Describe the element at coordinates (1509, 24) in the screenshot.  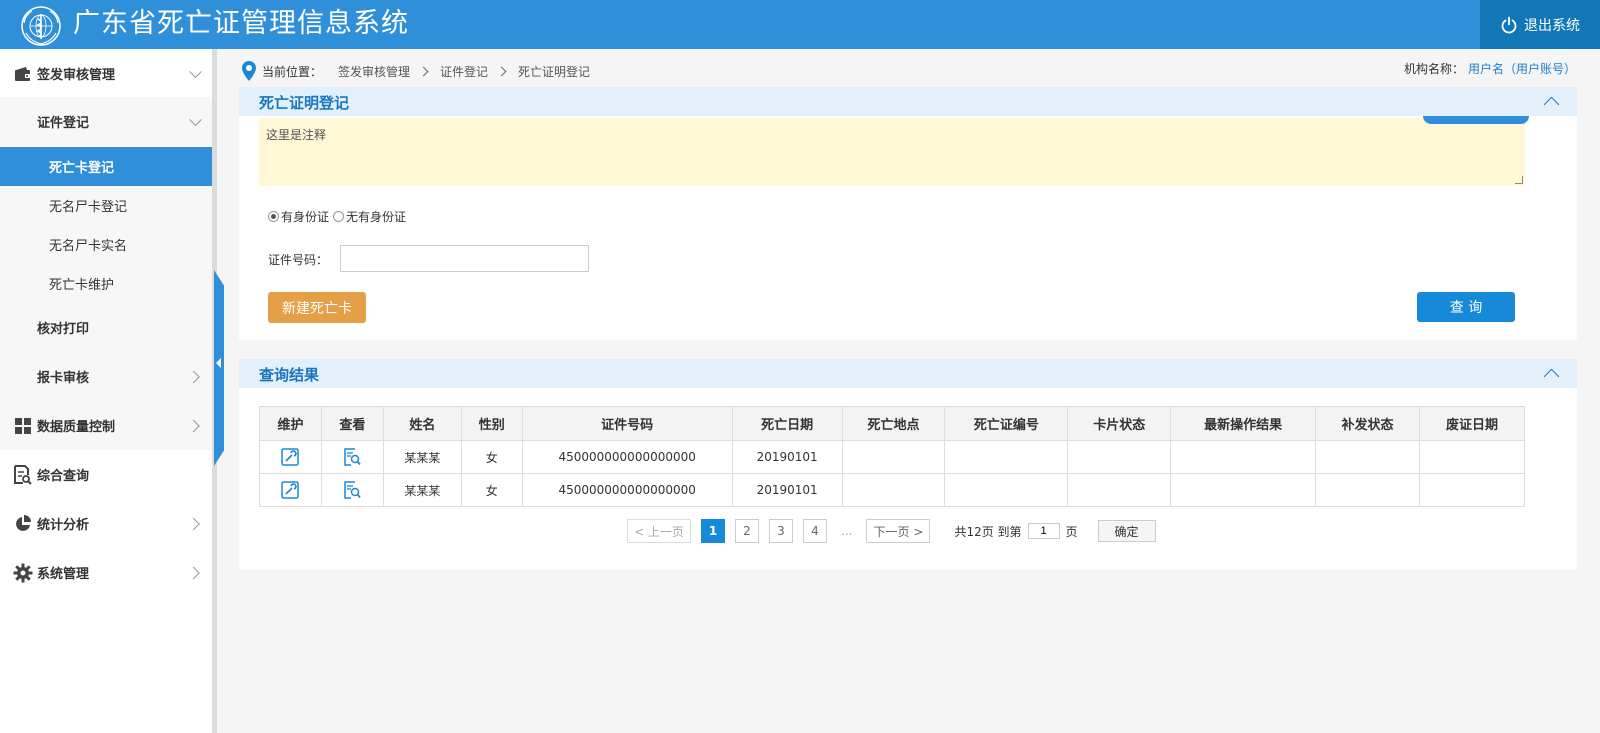
I see `power-icon` at that location.